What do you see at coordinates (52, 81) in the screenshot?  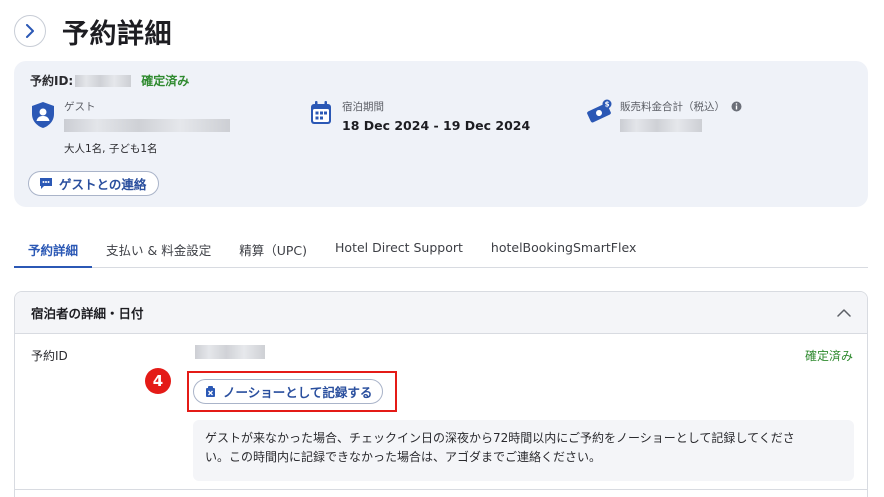 I see `booking-id-label: 予約ID:` at bounding box center [52, 81].